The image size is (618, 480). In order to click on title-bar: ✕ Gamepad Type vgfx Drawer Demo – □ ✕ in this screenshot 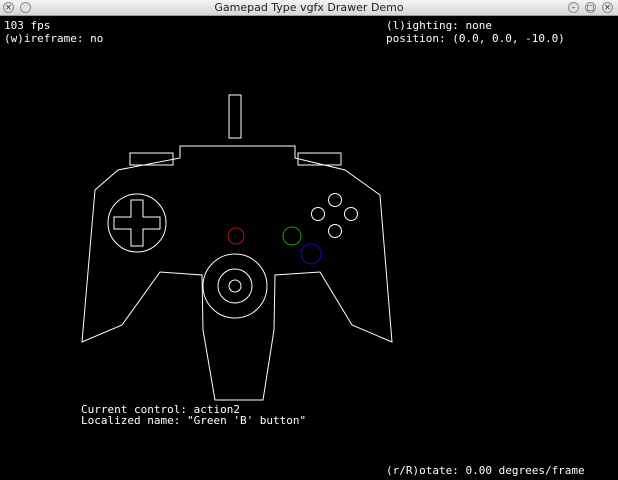, I will do `click(309, 8)`.